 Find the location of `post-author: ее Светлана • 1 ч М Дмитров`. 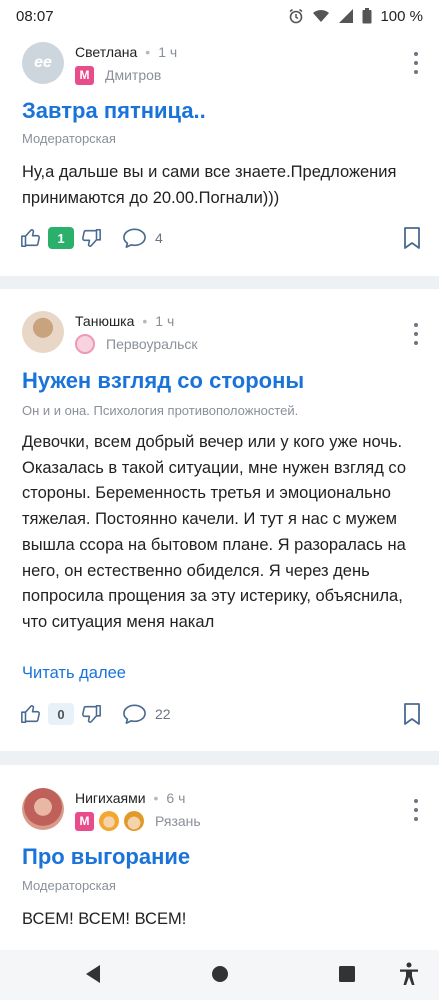

post-author: ее Светлана • 1 ч М Дмитров is located at coordinates (99, 64).